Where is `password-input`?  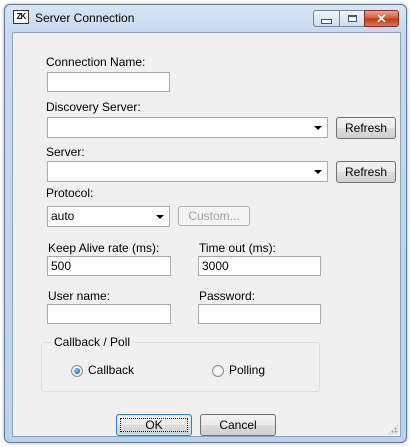 password-input is located at coordinates (259, 314).